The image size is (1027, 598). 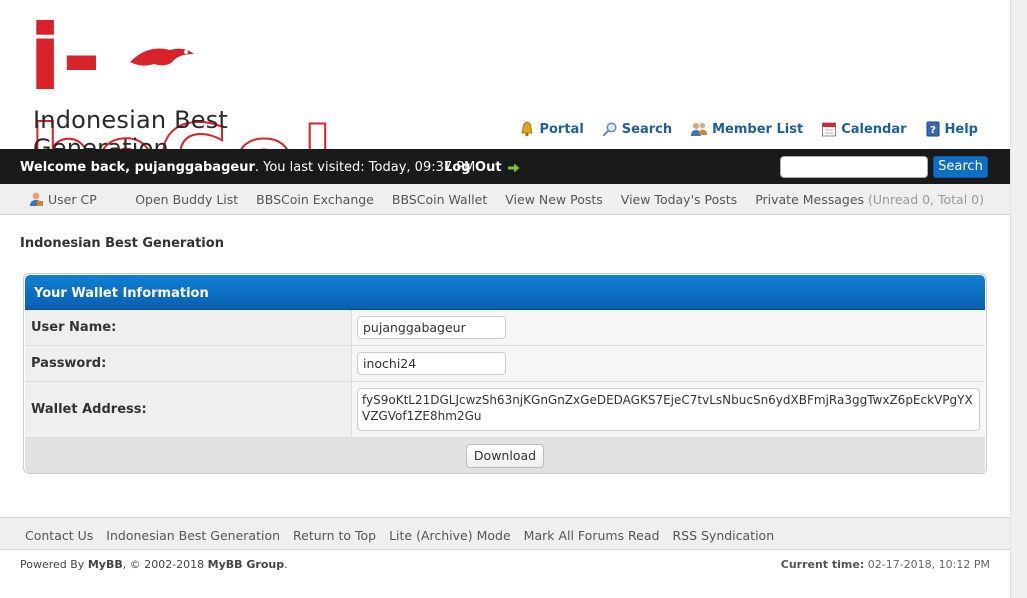 I want to click on return-to-top-link: Return to Top, so click(x=334, y=535).